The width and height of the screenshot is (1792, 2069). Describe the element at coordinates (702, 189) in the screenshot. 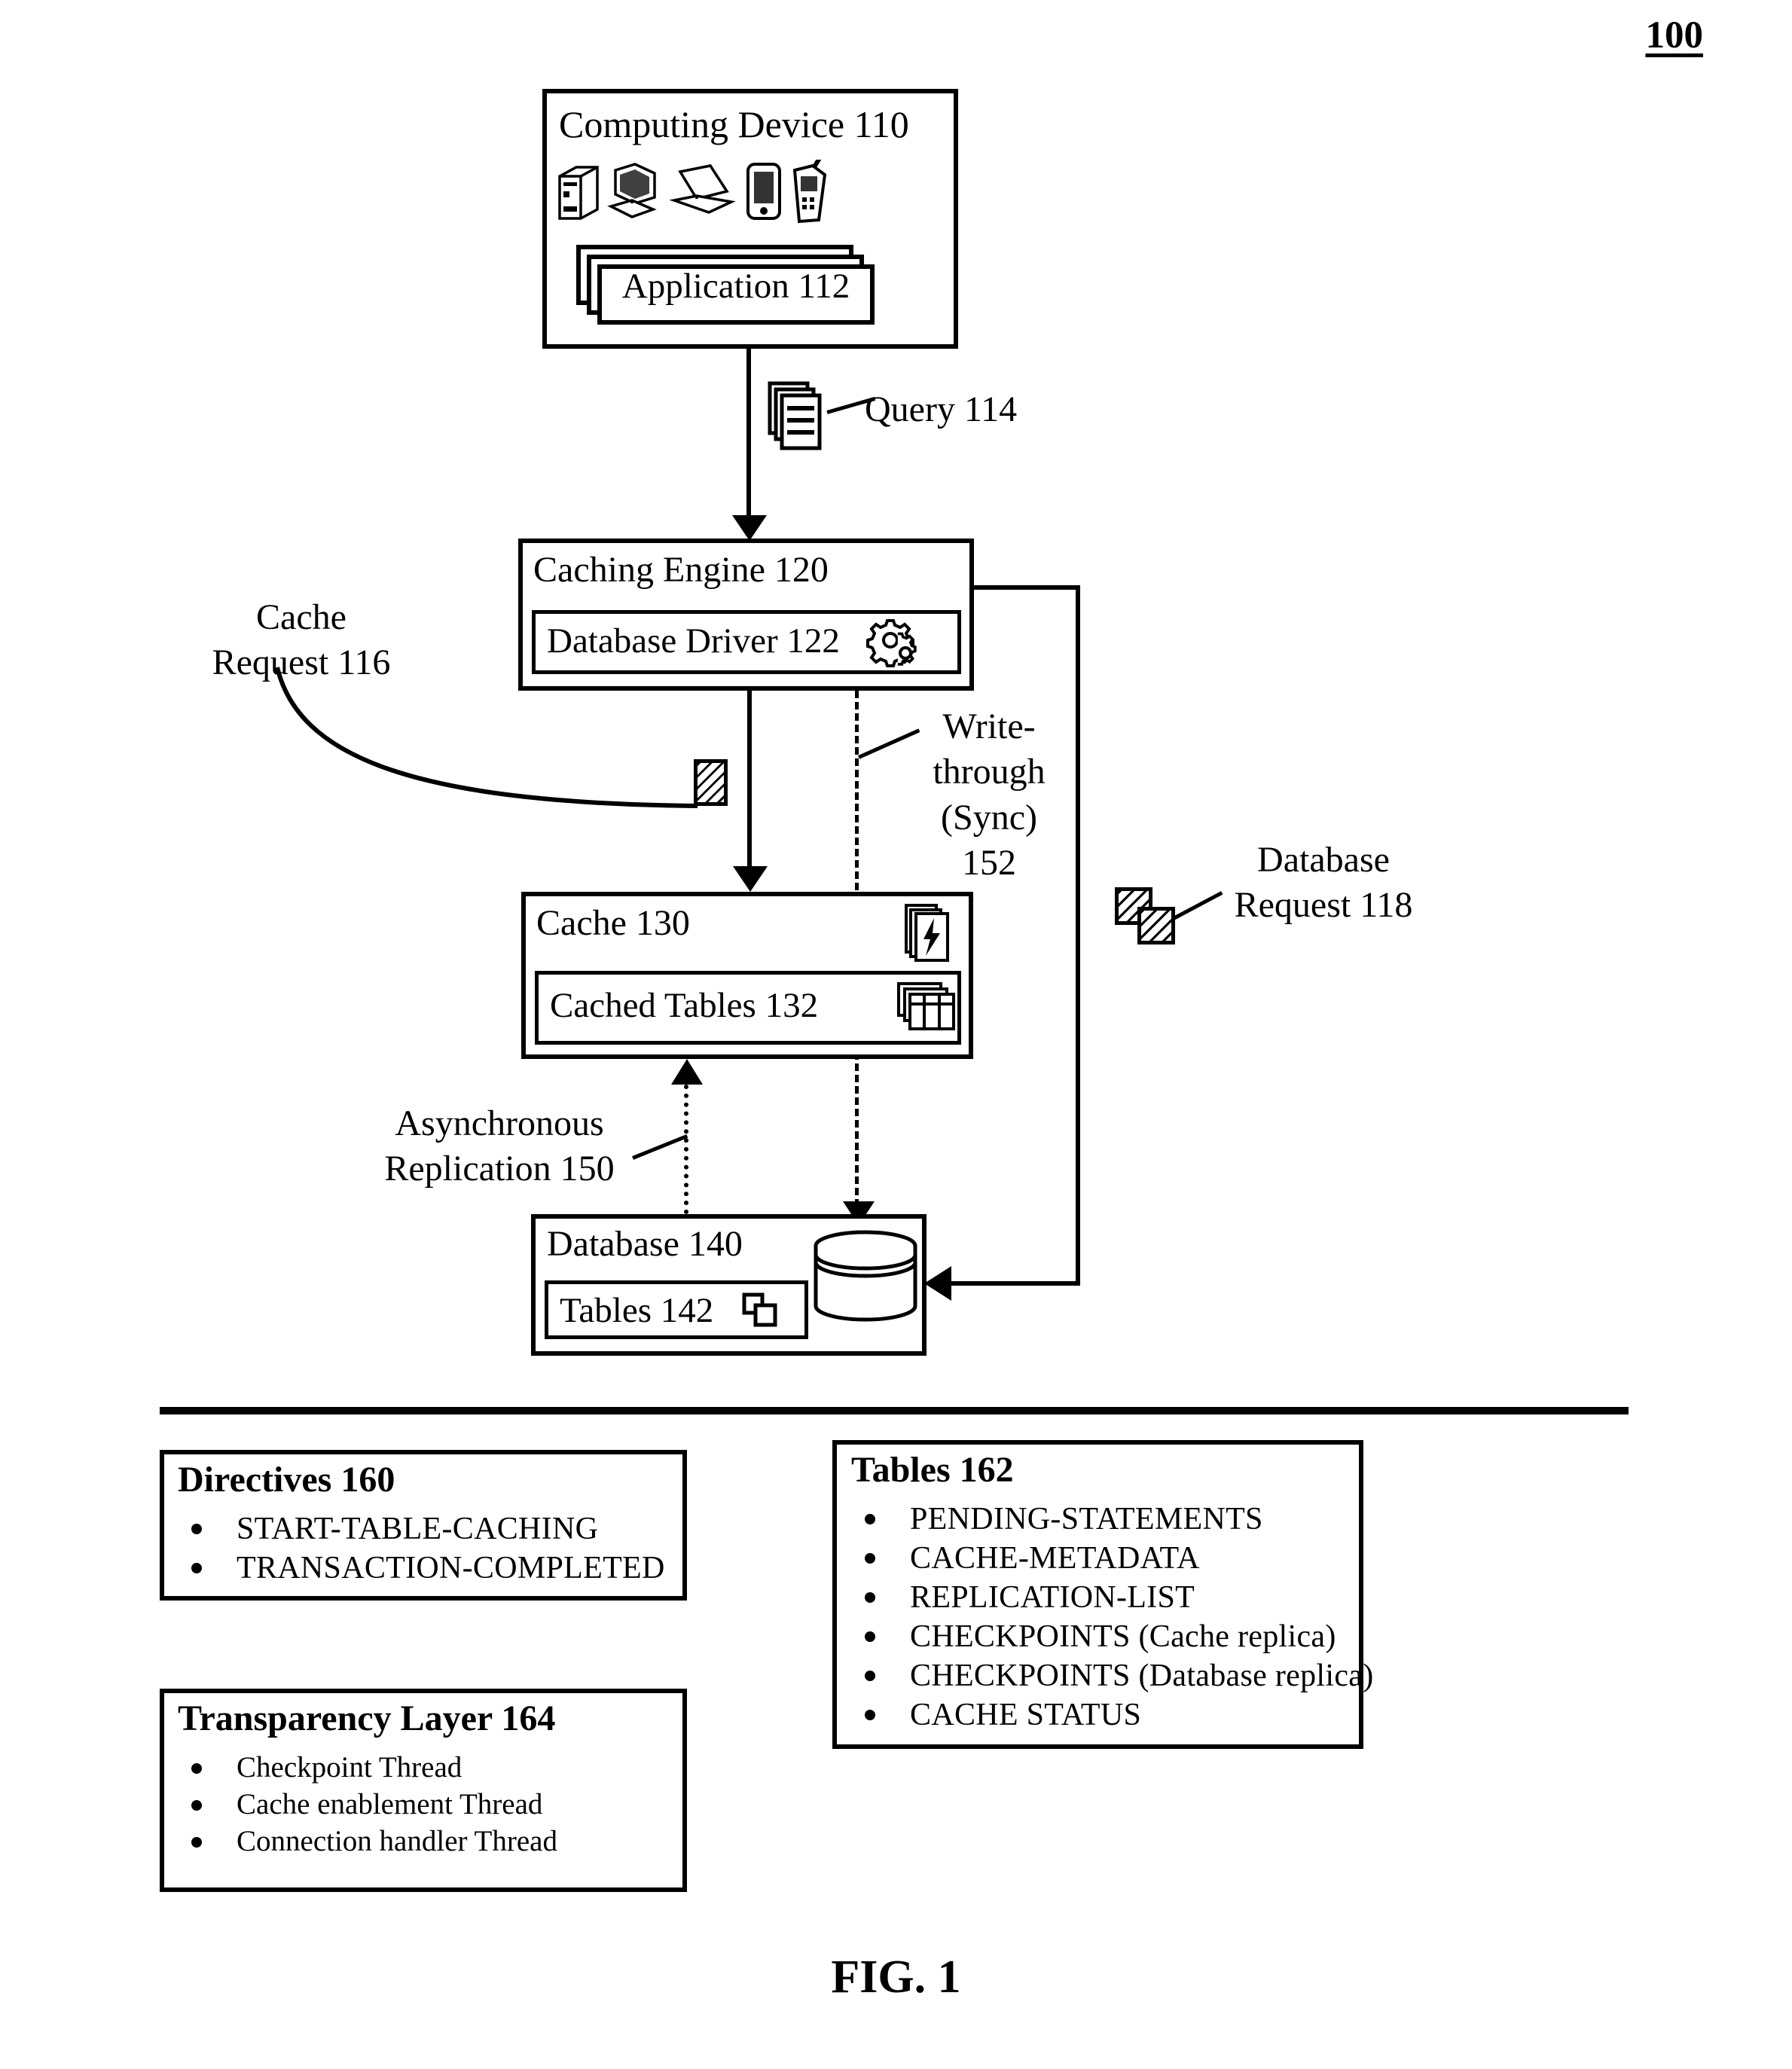

I see `laptop-icon` at that location.